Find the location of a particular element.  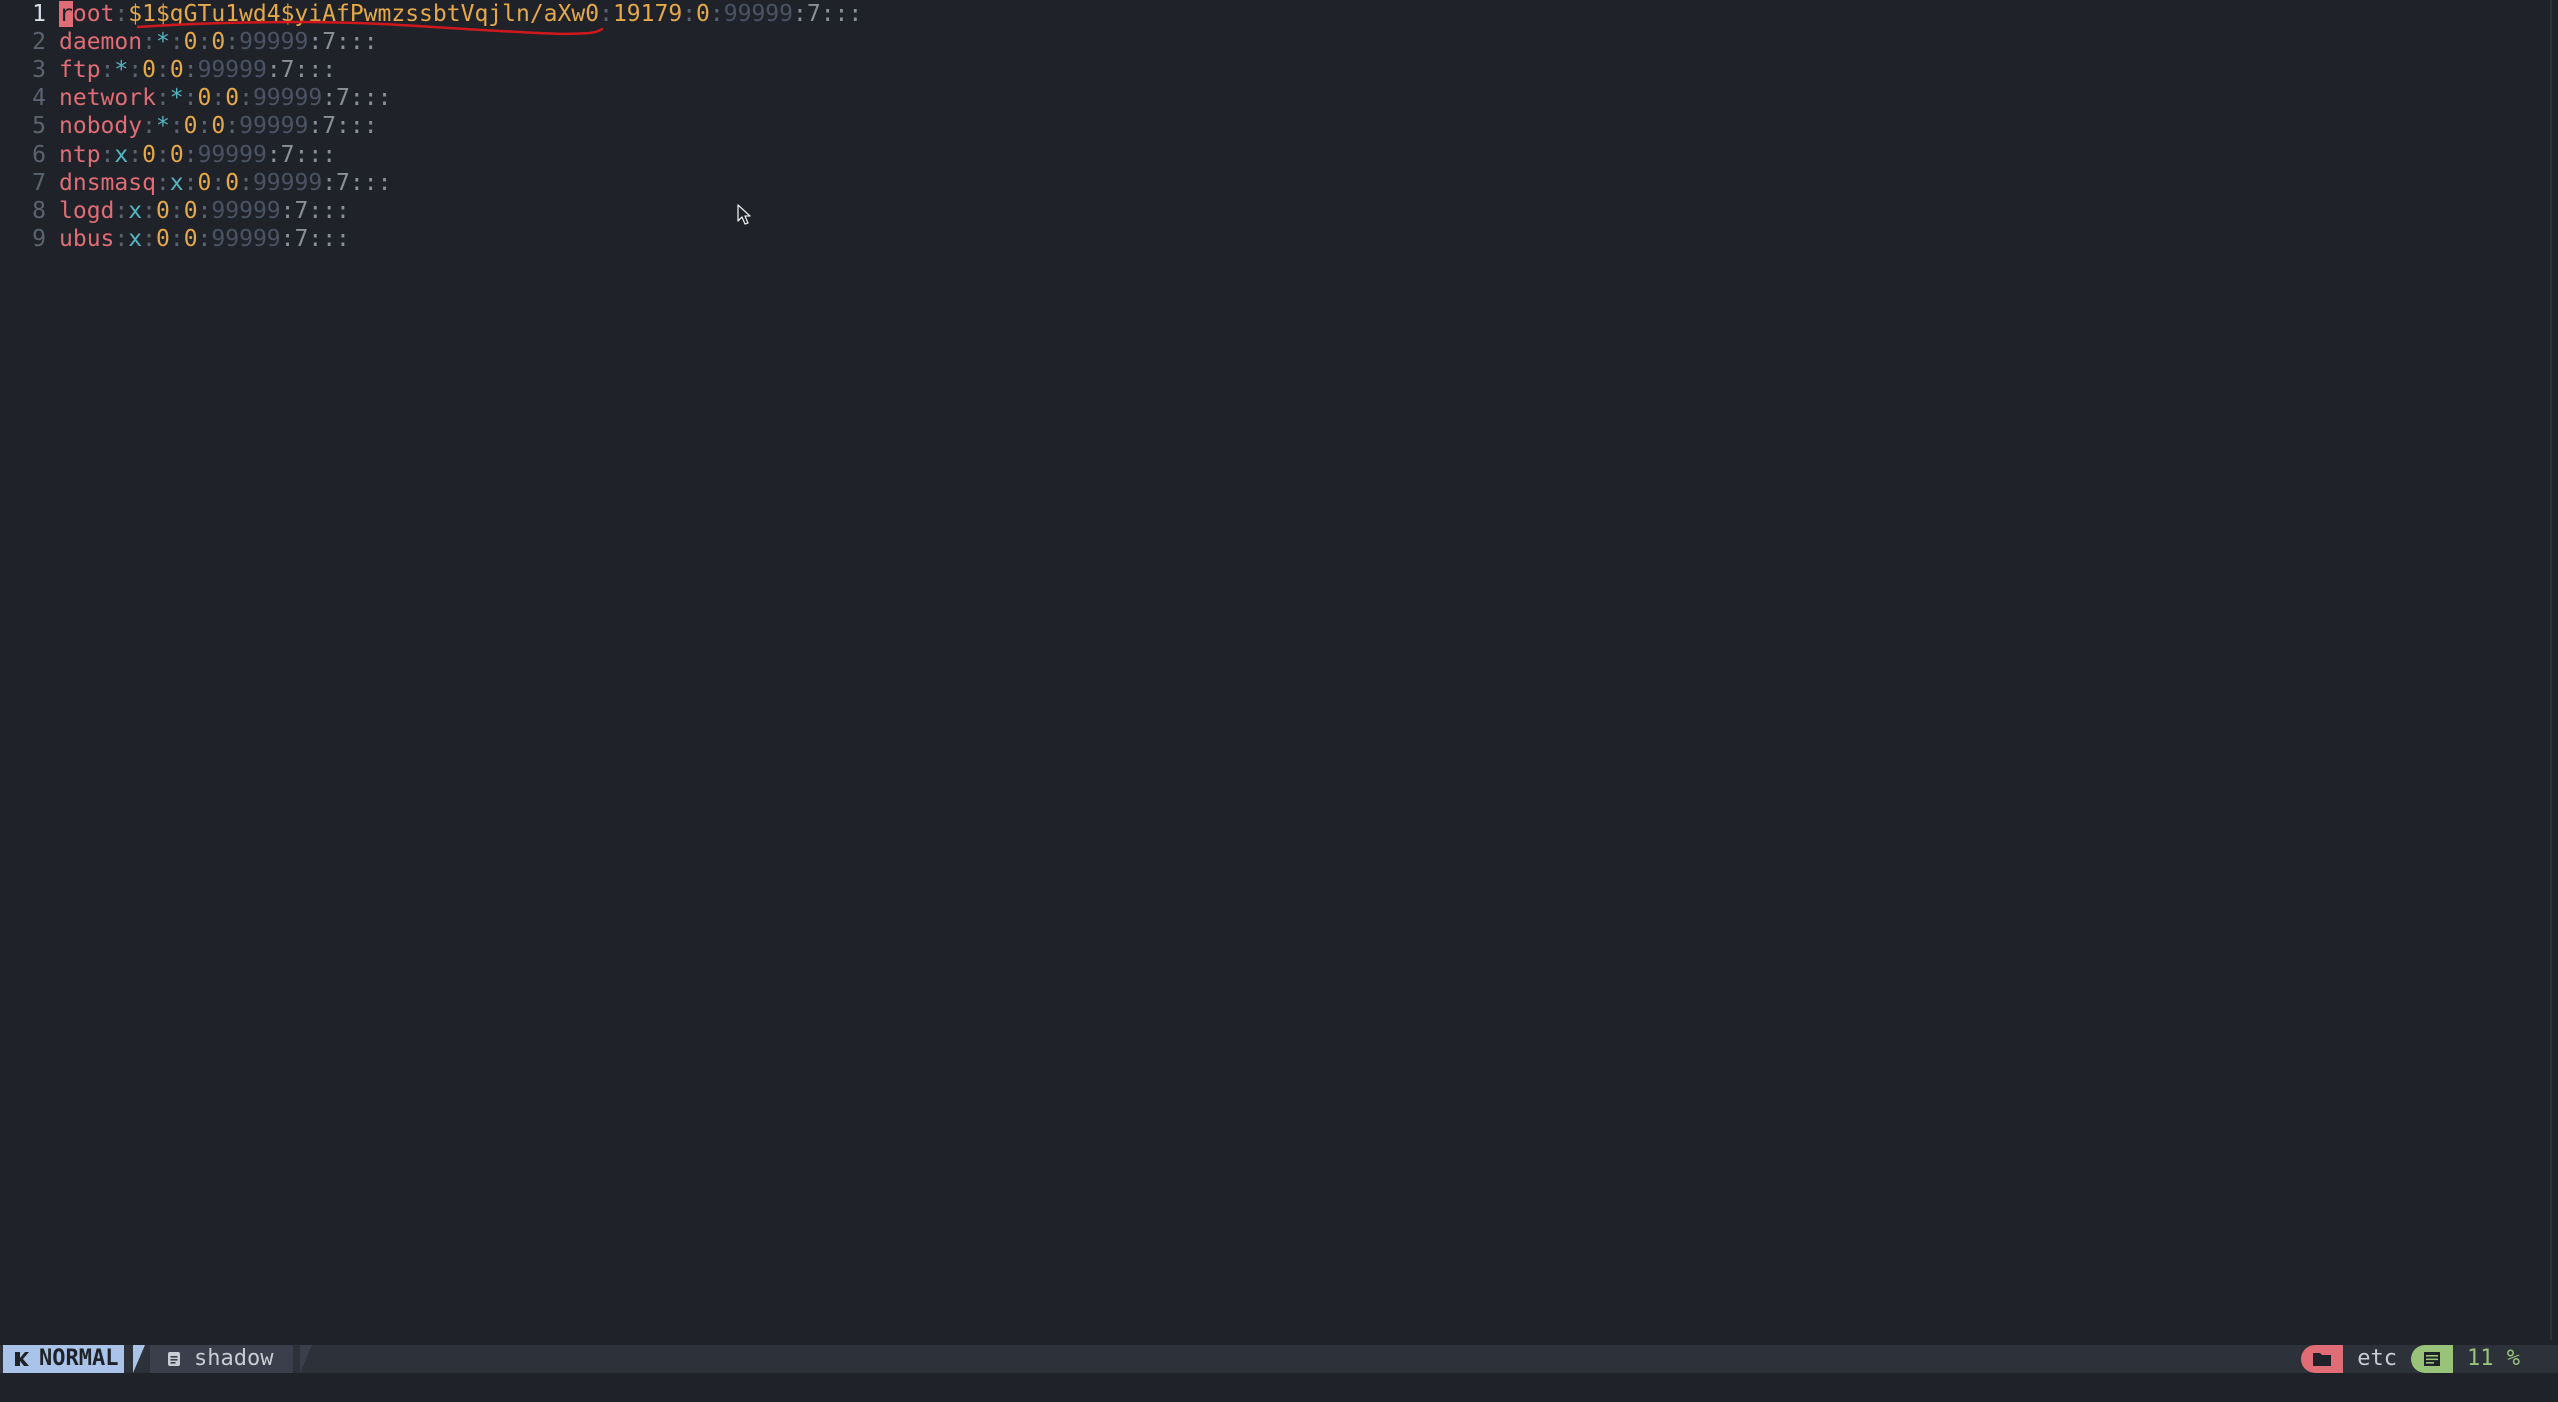

directory-badge is located at coordinates (2322, 1359).